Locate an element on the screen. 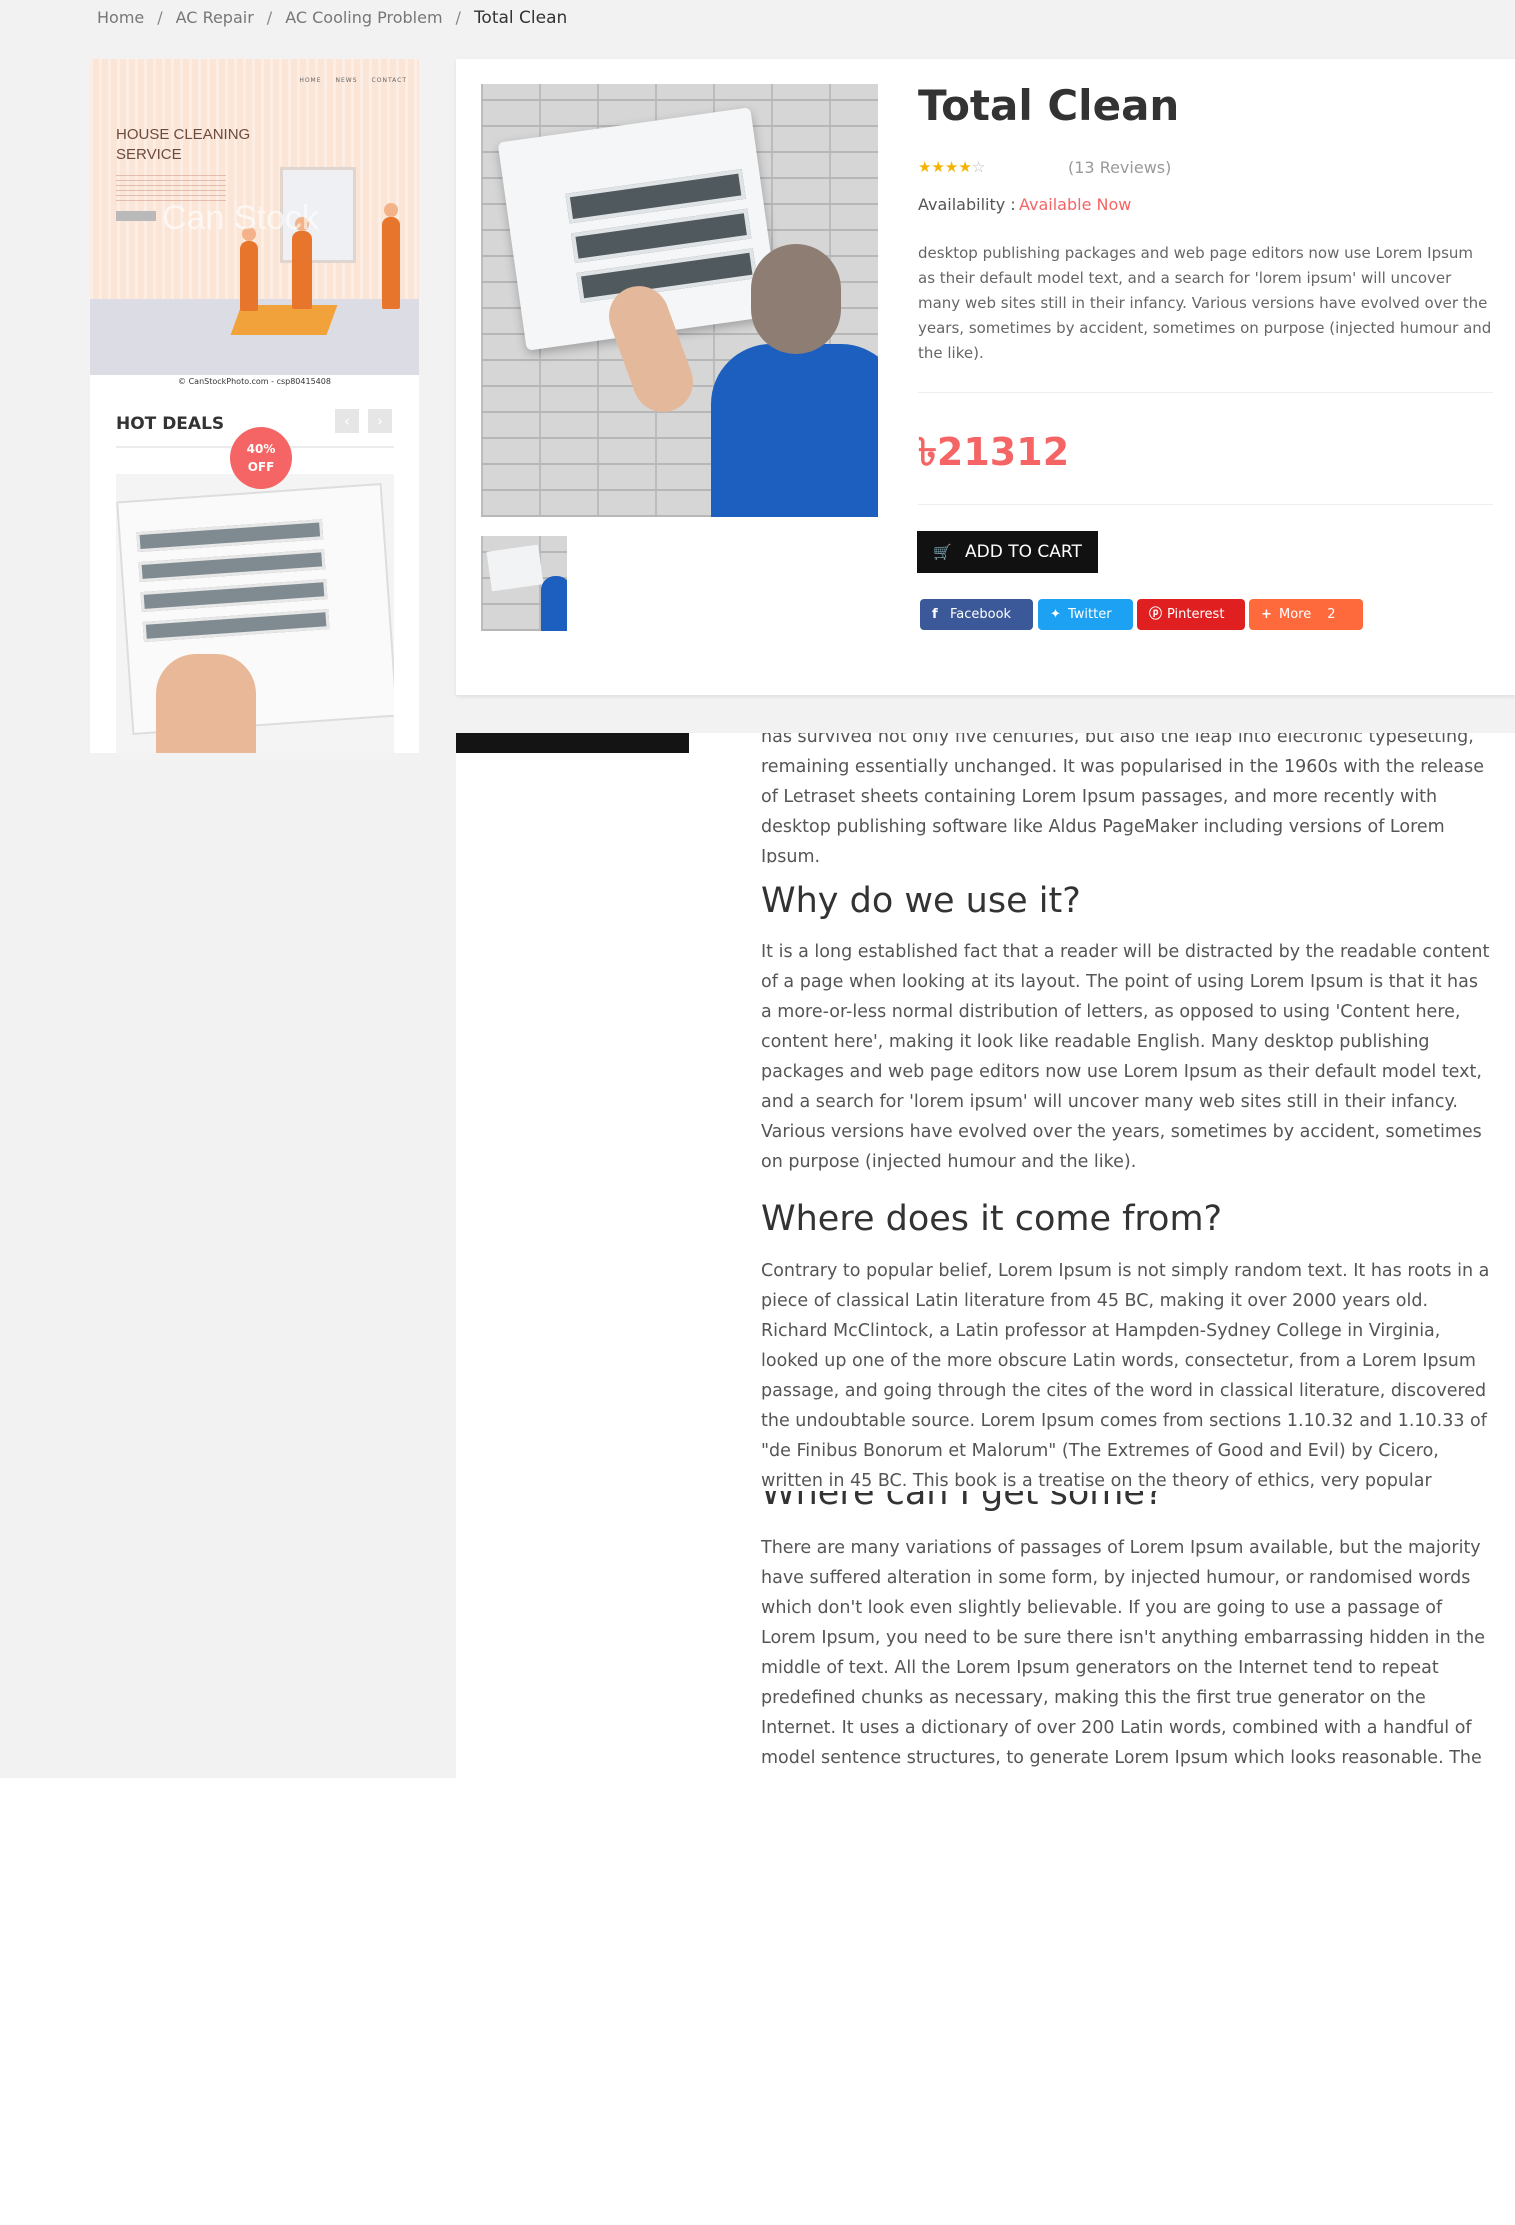  breadcrumb-home: Home is located at coordinates (120, 17).